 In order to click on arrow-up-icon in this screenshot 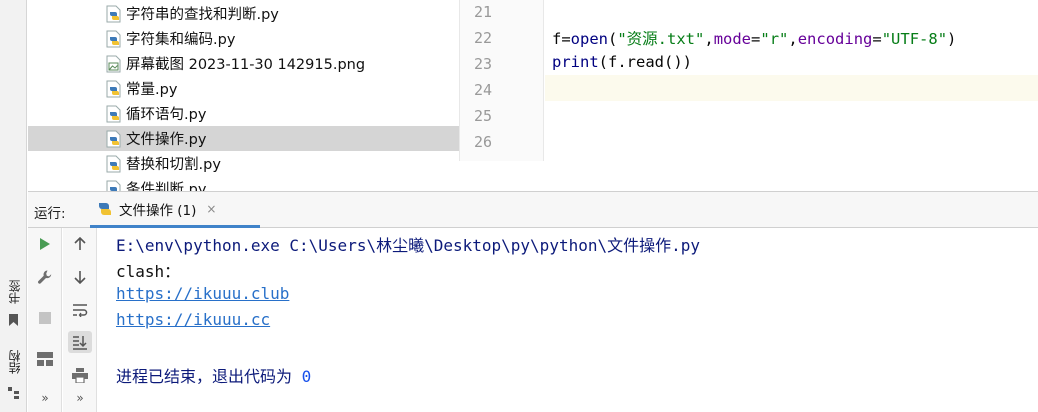, I will do `click(80, 243)`.